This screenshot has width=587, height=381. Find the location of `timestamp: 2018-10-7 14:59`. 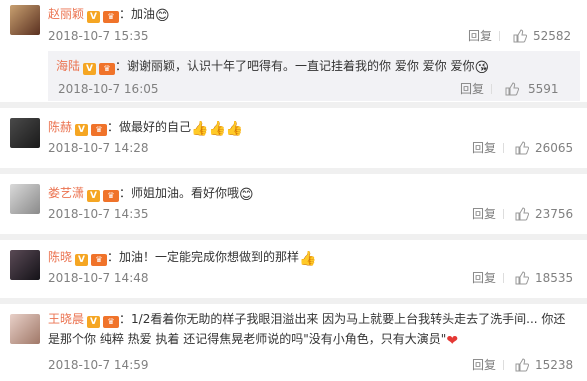

timestamp: 2018-10-7 14:59 is located at coordinates (98, 365).